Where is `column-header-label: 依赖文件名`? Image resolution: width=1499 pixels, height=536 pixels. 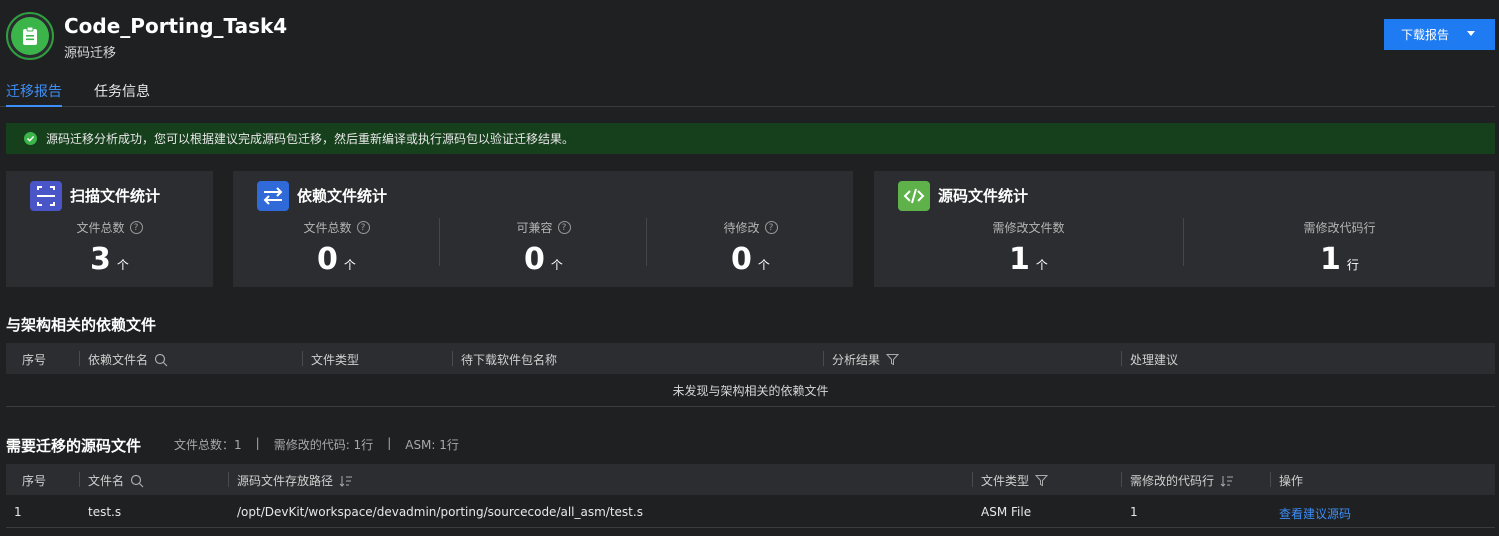
column-header-label: 依赖文件名 is located at coordinates (118, 360).